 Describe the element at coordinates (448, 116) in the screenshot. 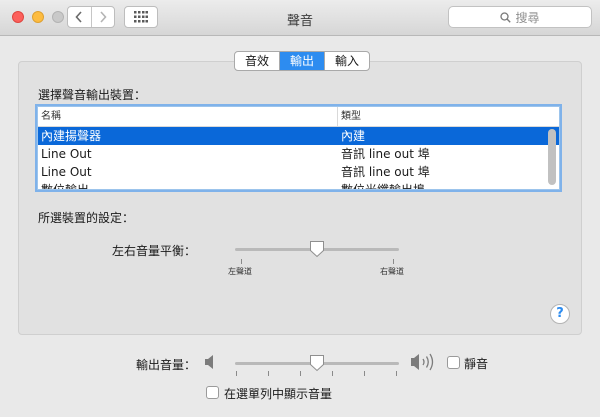

I see `column-header-type: 類型` at that location.